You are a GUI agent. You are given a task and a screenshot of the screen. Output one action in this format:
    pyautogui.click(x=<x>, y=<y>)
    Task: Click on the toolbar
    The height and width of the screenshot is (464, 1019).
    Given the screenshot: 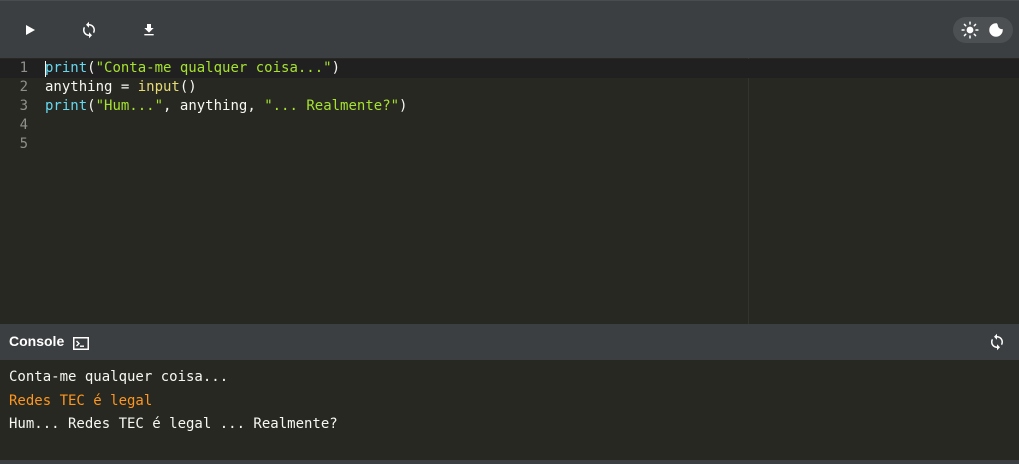 What is the action you would take?
    pyautogui.click(x=509, y=29)
    